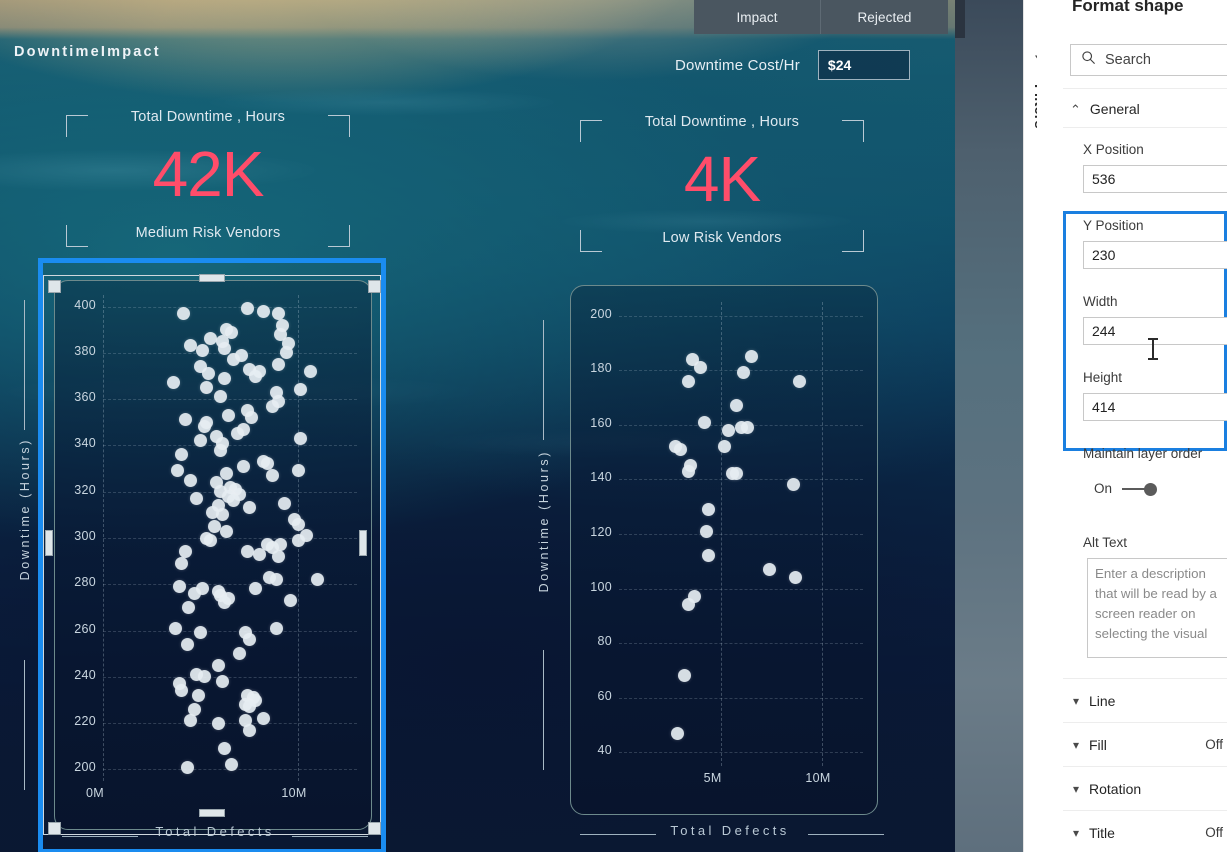 This screenshot has height=852, width=1227. What do you see at coordinates (49, 543) in the screenshot?
I see `resize-handle-middle-left` at bounding box center [49, 543].